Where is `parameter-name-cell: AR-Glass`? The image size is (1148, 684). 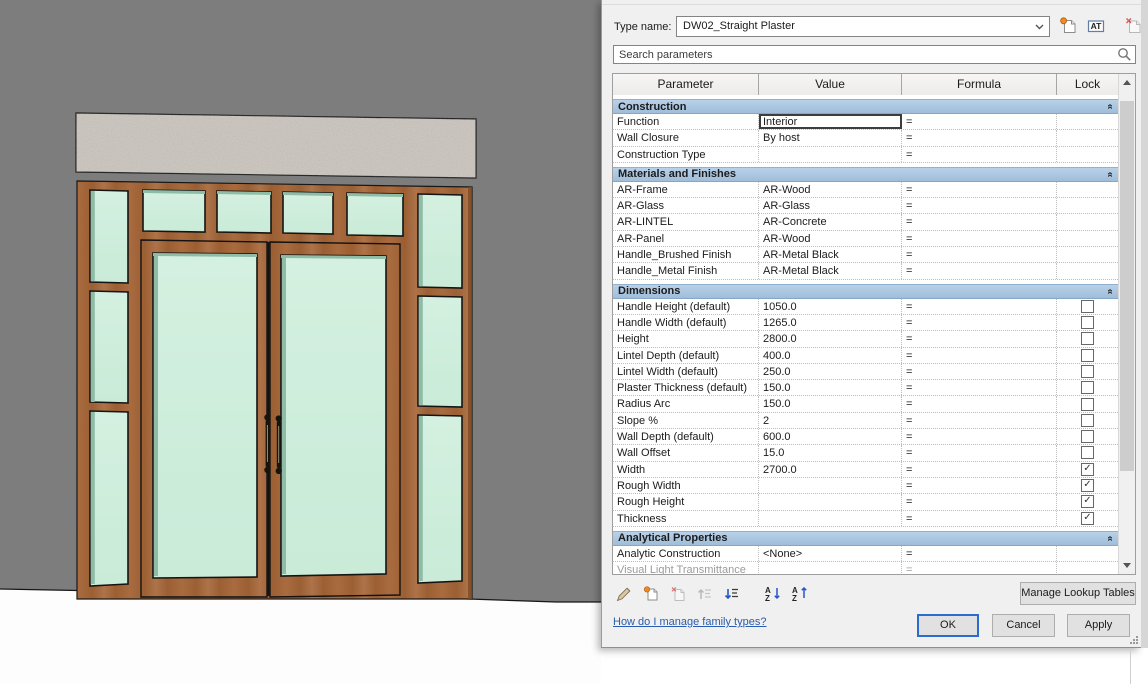
parameter-name-cell: AR-Glass is located at coordinates (686, 206).